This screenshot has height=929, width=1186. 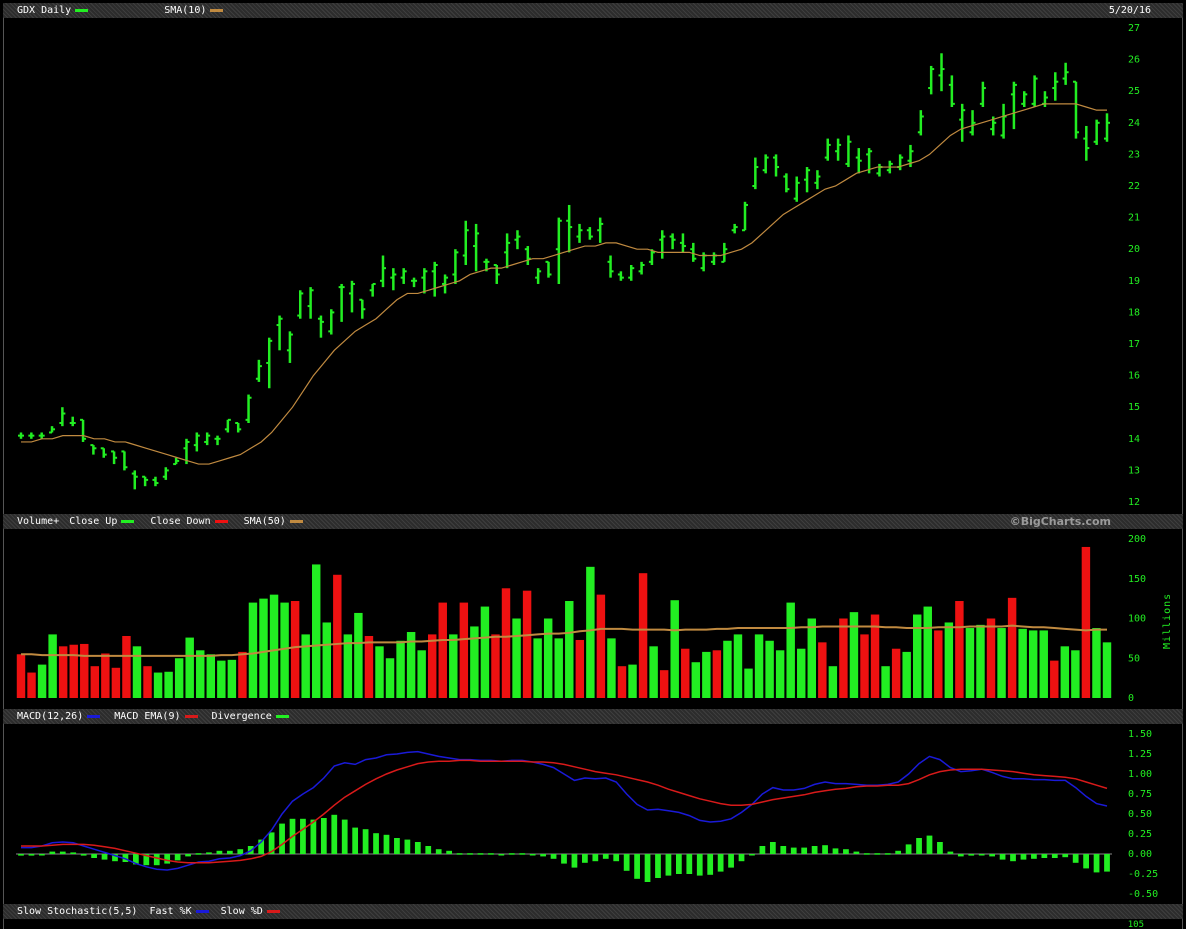 What do you see at coordinates (1143, 874) in the screenshot?
I see `macd-tick-label: -0.25` at bounding box center [1143, 874].